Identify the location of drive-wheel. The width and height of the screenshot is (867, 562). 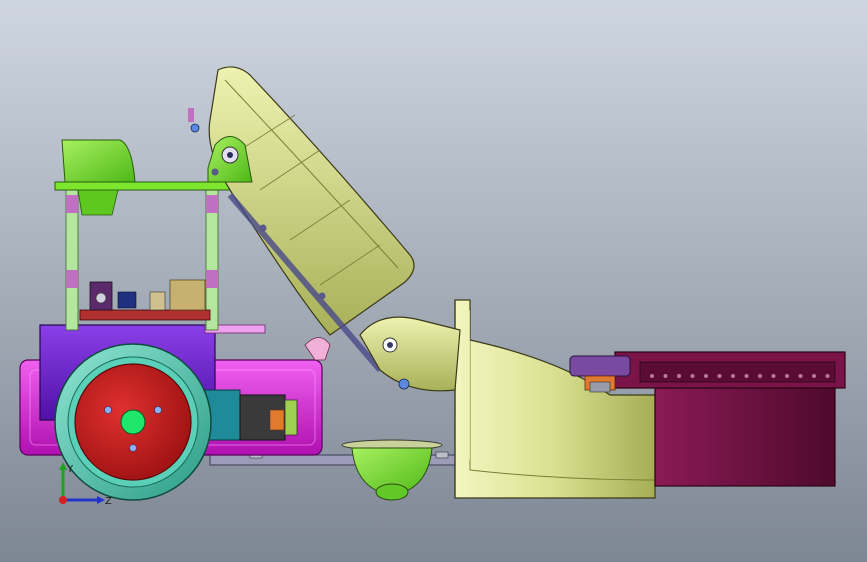
(133, 422).